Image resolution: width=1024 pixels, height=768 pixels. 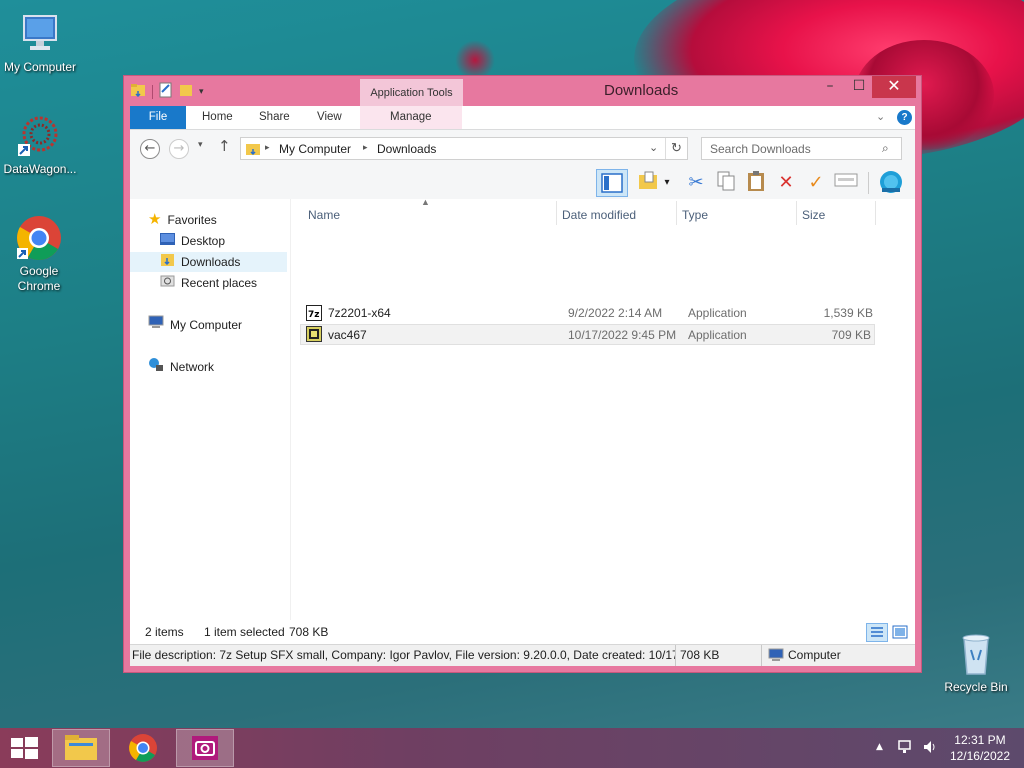 What do you see at coordinates (859, 87) in the screenshot?
I see `maximize-button: ☐` at bounding box center [859, 87].